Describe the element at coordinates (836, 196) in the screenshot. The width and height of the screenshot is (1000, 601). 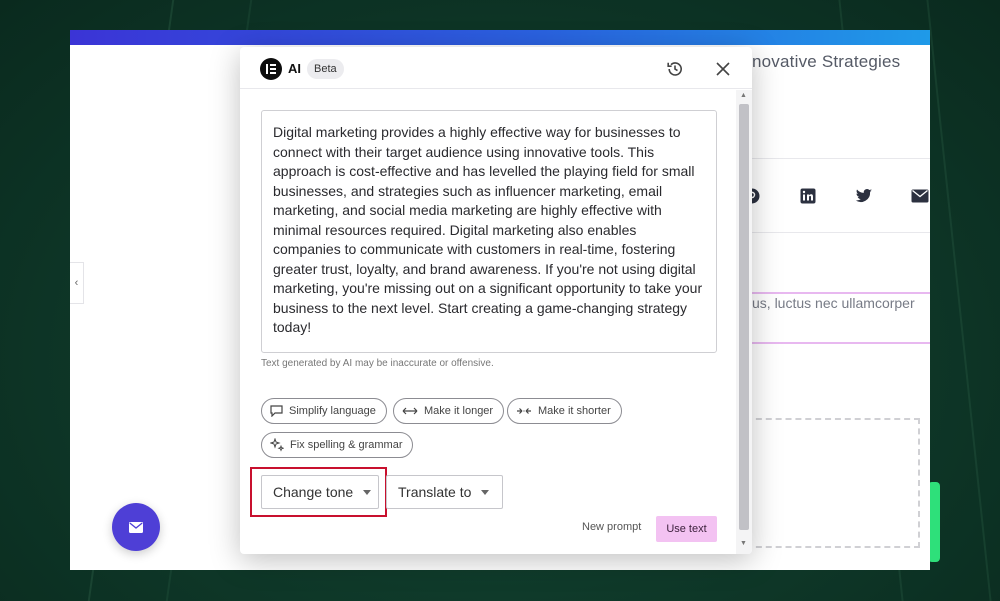
I see `social-share-row` at that location.